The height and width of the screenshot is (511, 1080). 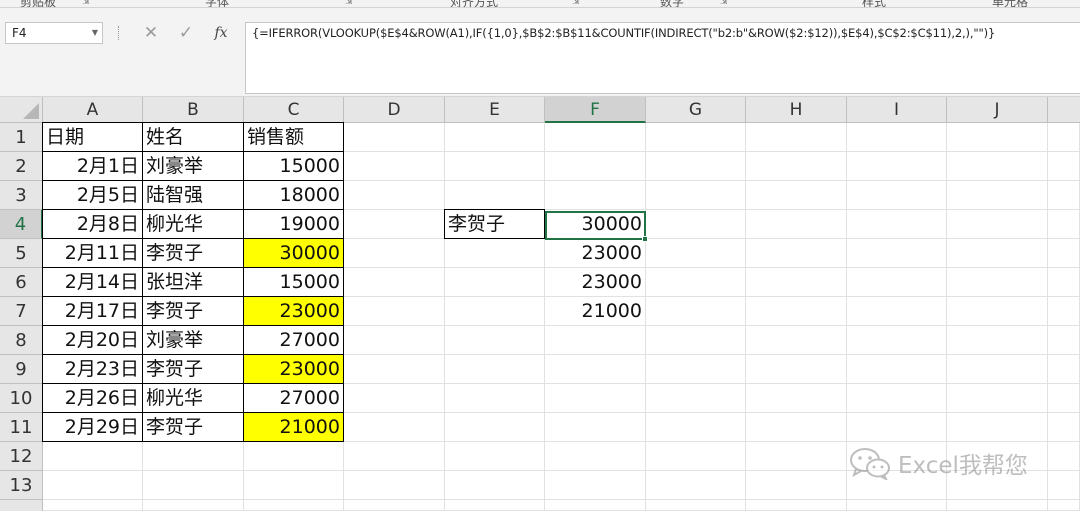 What do you see at coordinates (897, 110) in the screenshot?
I see `column-header-i: I` at bounding box center [897, 110].